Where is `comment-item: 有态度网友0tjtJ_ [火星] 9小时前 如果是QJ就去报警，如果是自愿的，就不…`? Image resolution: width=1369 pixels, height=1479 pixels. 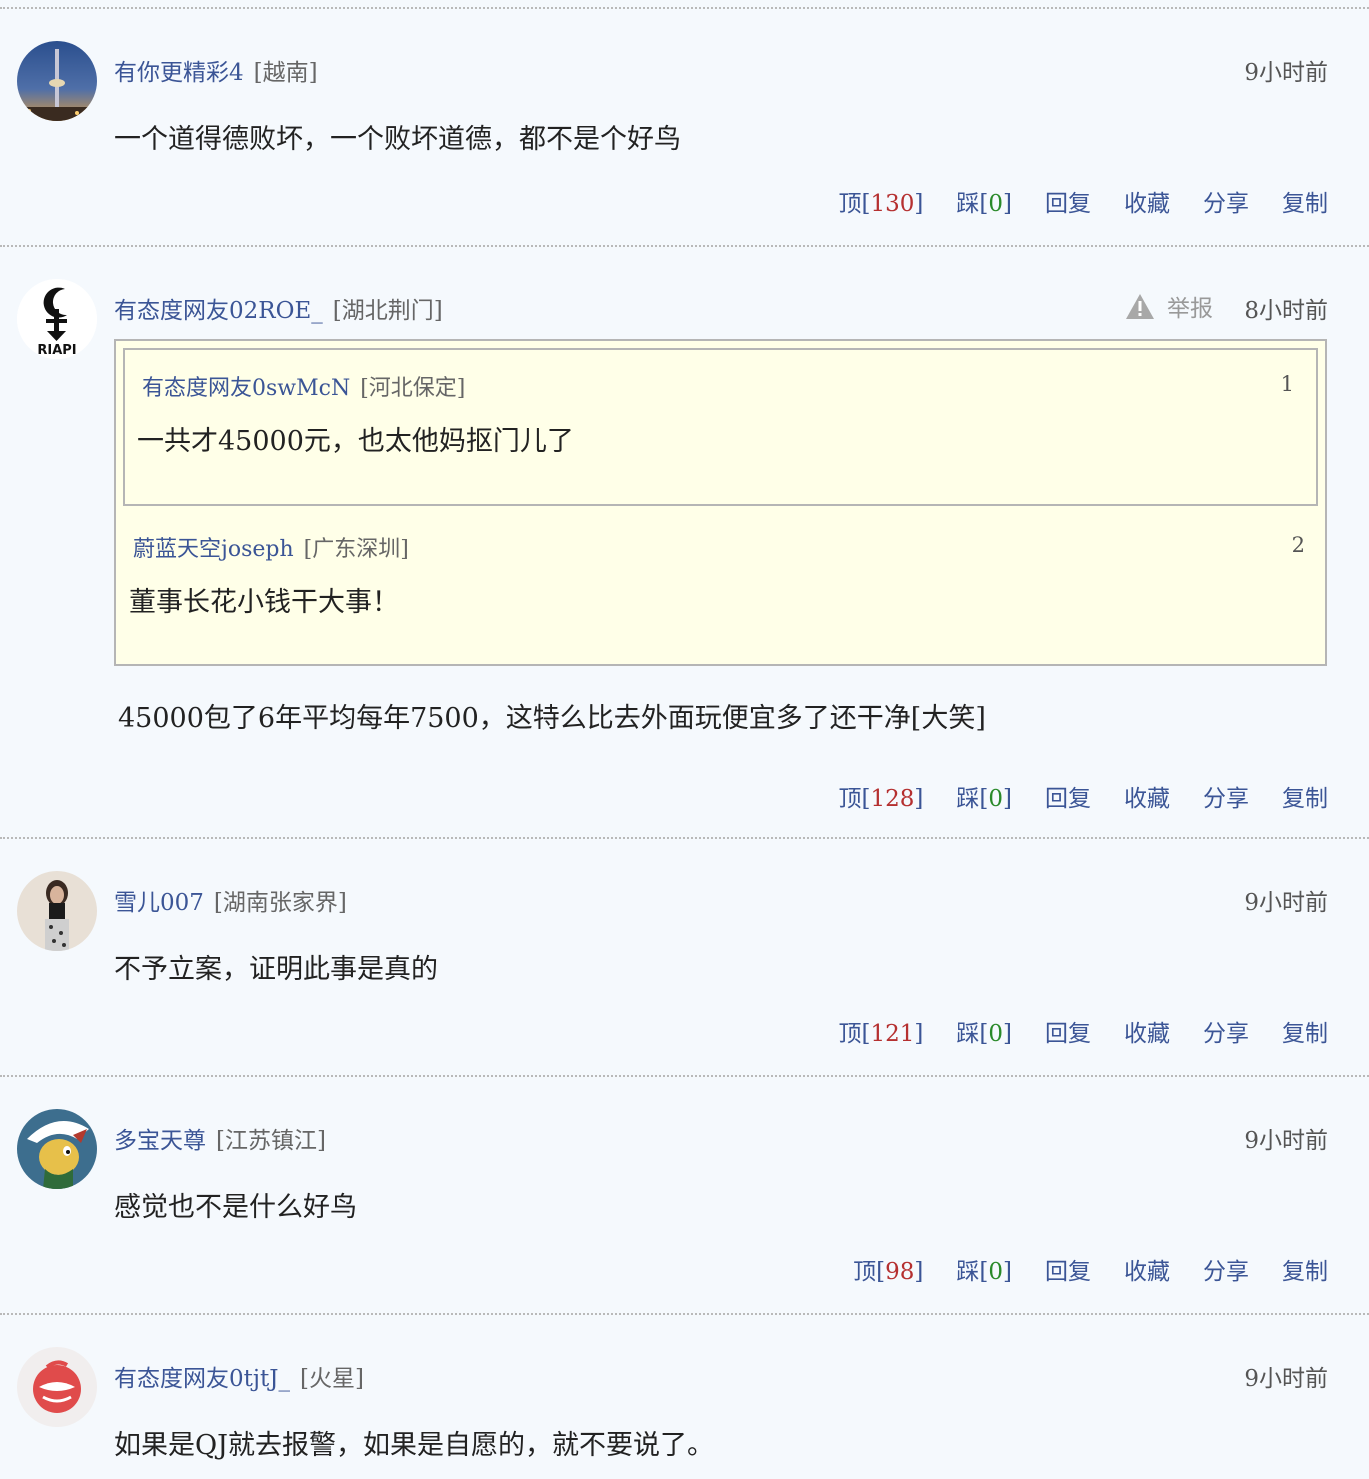 comment-item: 有态度网友0tjtJ_ [火星] 9小时前 如果是QJ就去报警，如果是自愿的，就不… is located at coordinates (684, 1395).